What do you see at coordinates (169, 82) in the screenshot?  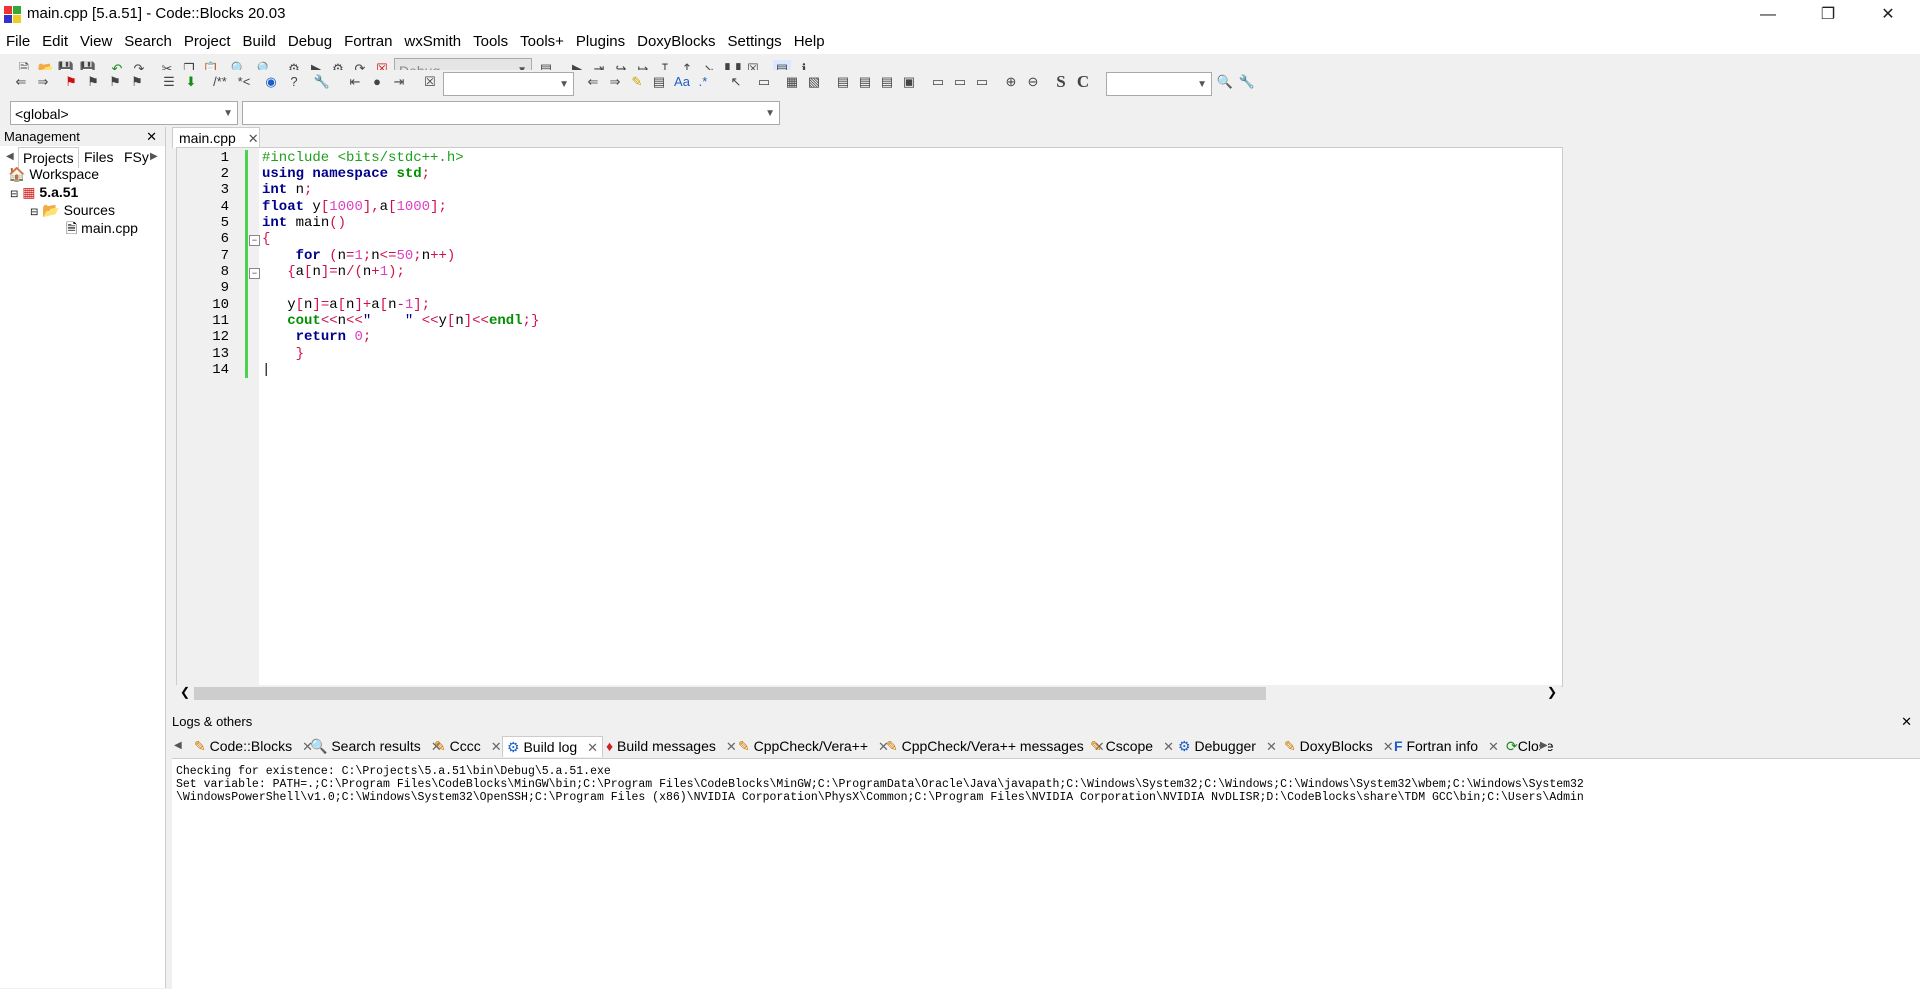 I see `code-completion-icon: ☰` at bounding box center [169, 82].